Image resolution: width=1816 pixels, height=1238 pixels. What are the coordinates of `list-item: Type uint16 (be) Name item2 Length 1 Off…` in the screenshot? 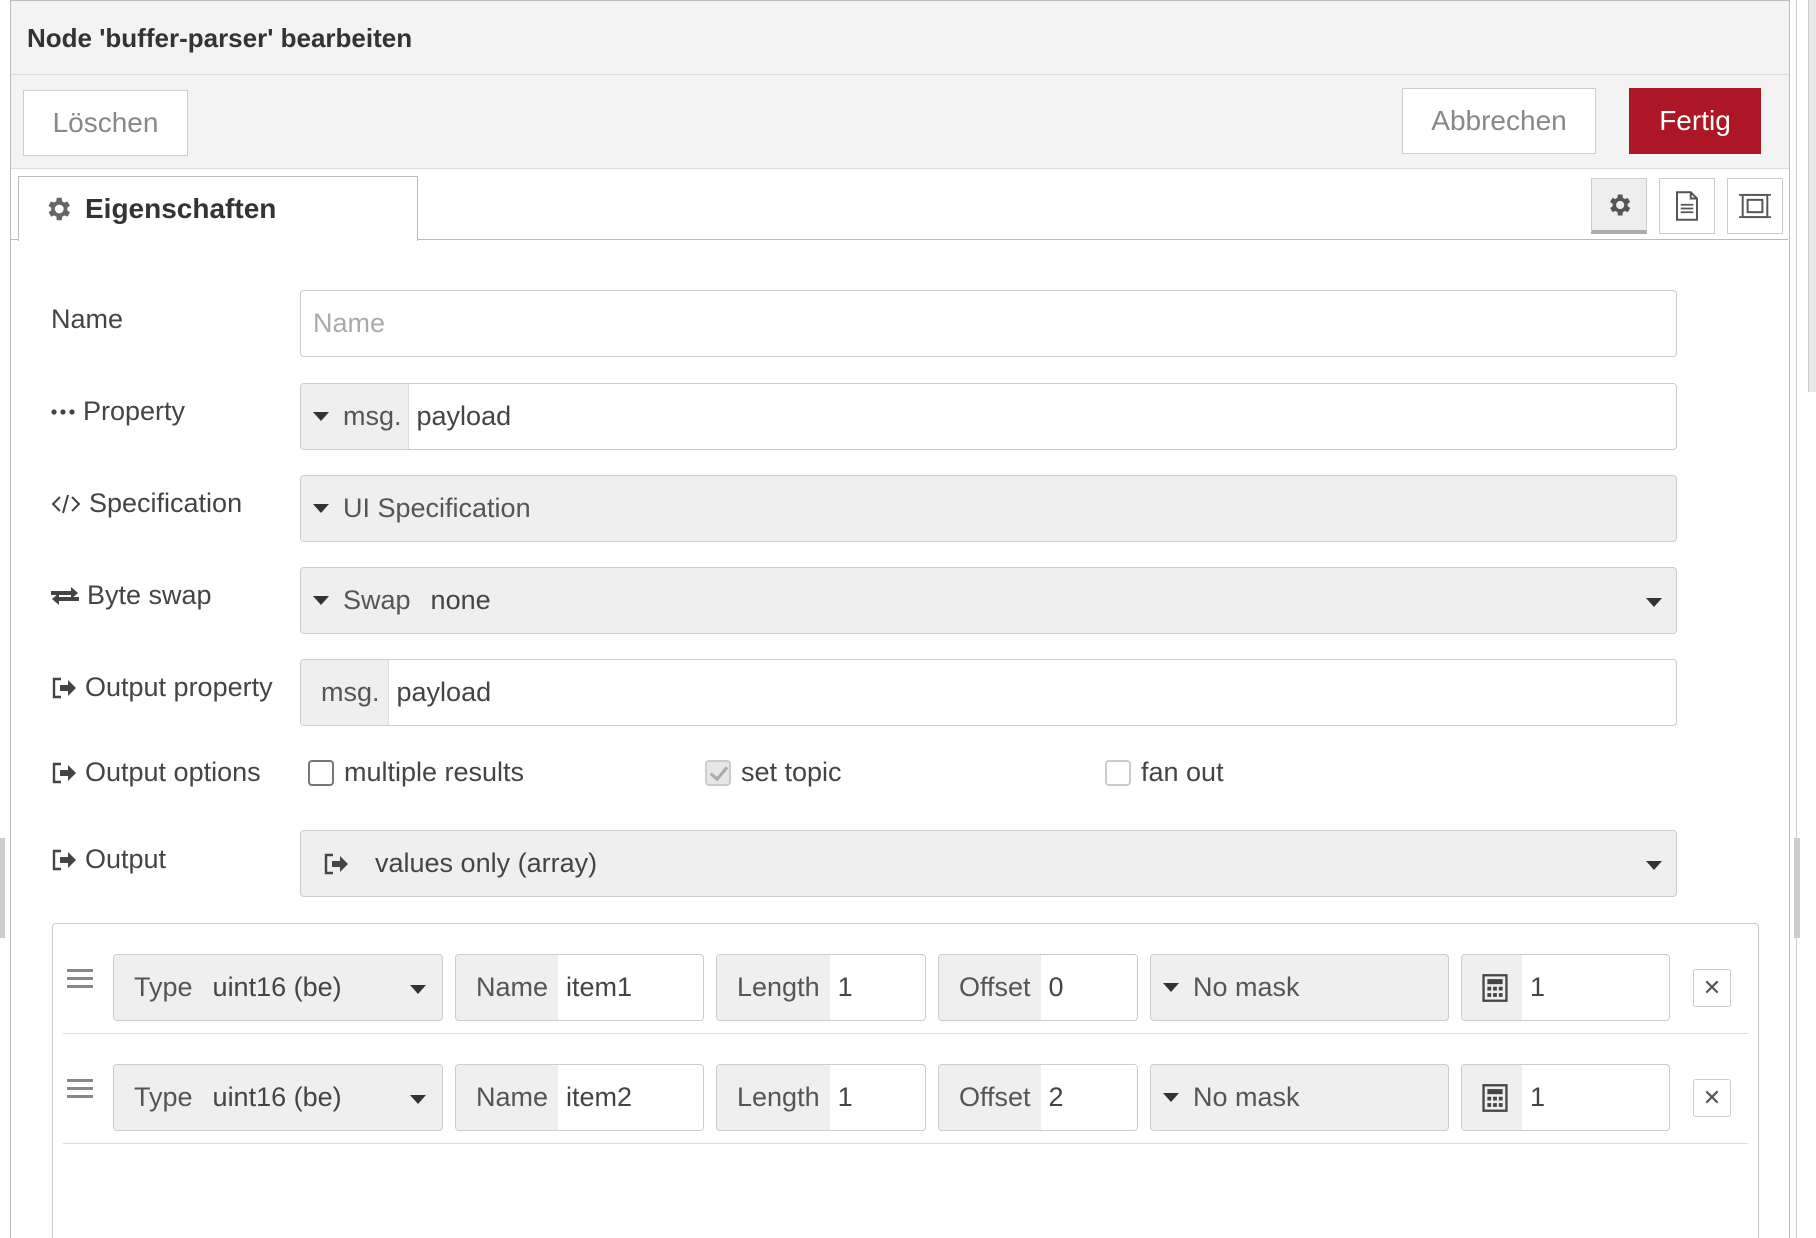 It's located at (905, 1089).